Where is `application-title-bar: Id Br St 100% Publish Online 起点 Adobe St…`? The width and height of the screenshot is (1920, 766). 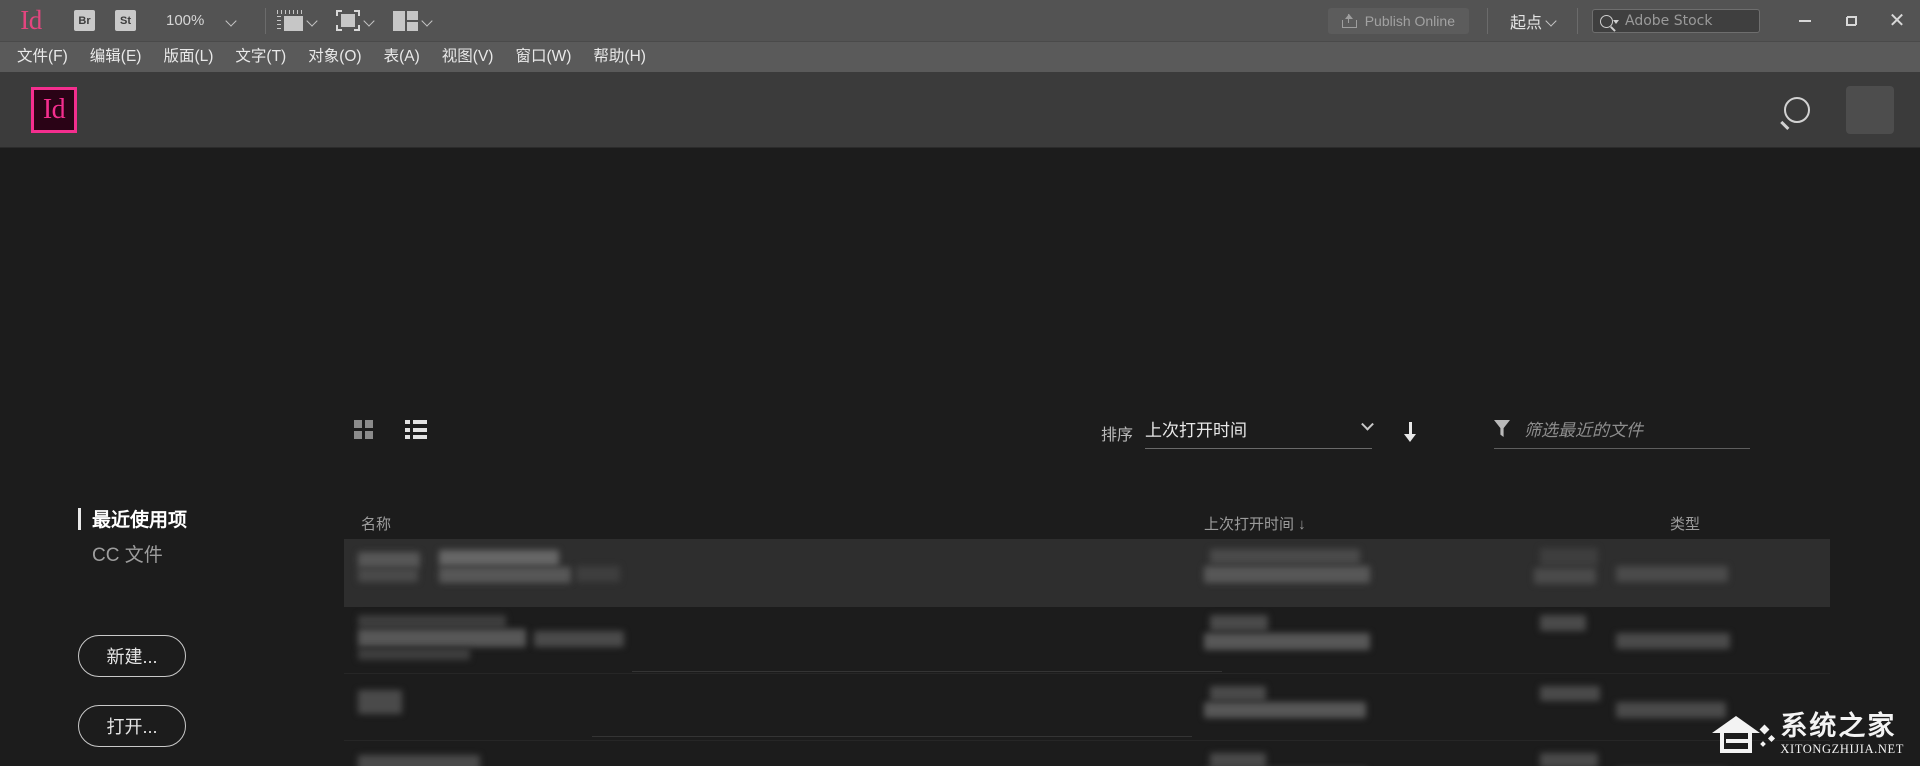
application-title-bar: Id Br St 100% Publish Online 起点 Adobe St… is located at coordinates (960, 21).